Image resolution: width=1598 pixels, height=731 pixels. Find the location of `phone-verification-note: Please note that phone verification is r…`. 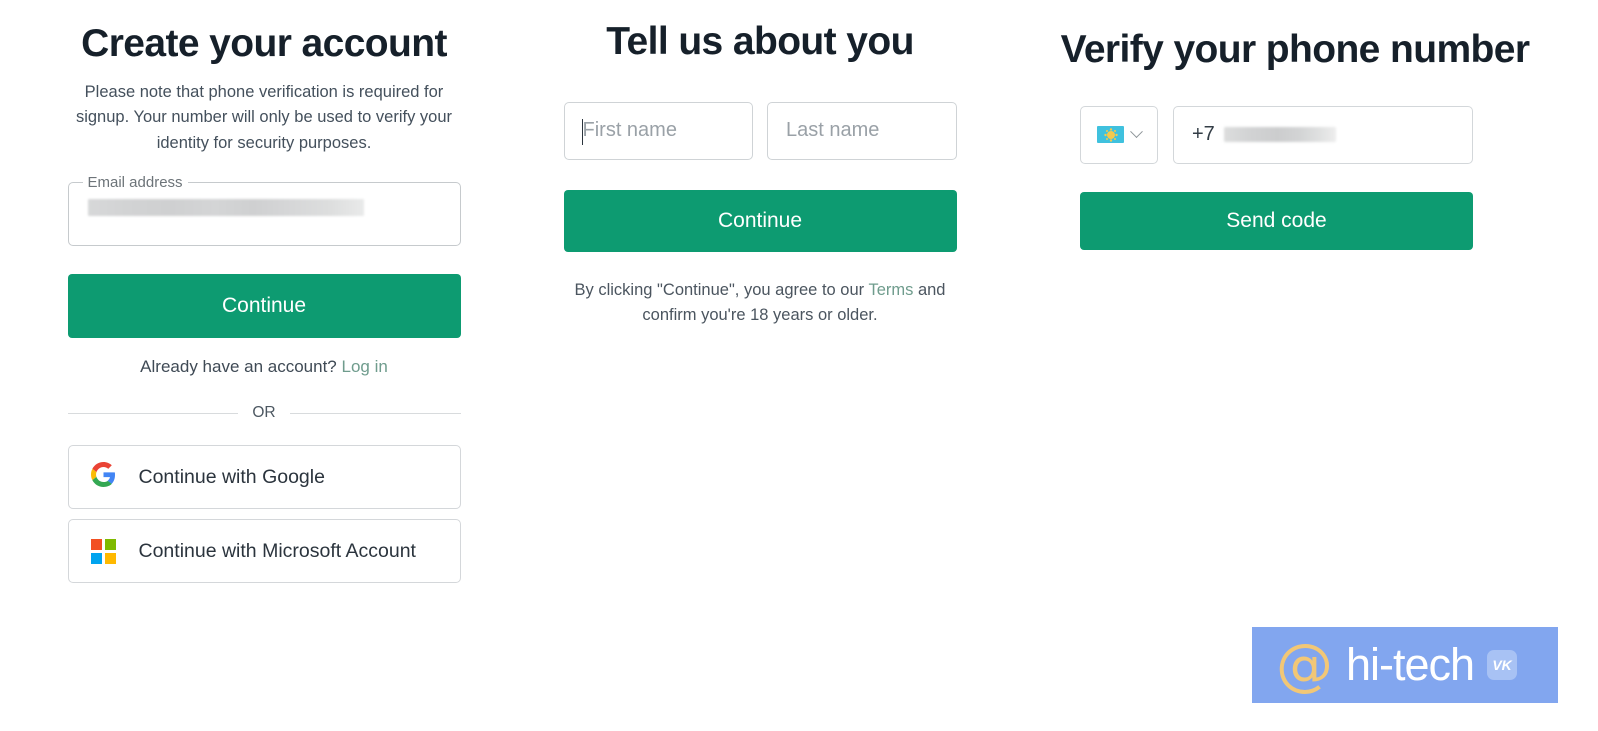

phone-verification-note: Please note that phone verification is r… is located at coordinates (264, 117).